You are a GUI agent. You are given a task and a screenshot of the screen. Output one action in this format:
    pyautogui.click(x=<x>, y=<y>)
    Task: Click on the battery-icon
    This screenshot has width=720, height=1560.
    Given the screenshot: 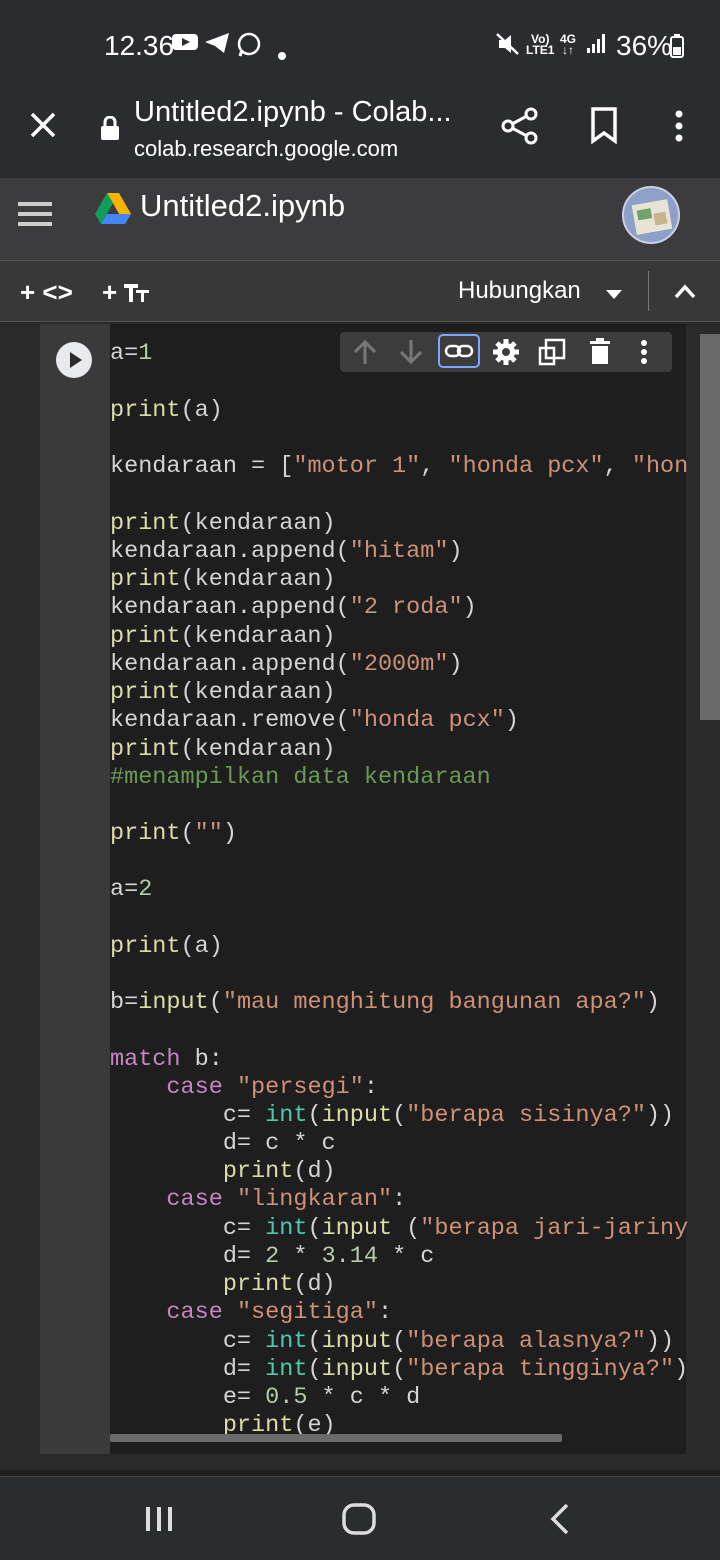 What is the action you would take?
    pyautogui.click(x=677, y=49)
    